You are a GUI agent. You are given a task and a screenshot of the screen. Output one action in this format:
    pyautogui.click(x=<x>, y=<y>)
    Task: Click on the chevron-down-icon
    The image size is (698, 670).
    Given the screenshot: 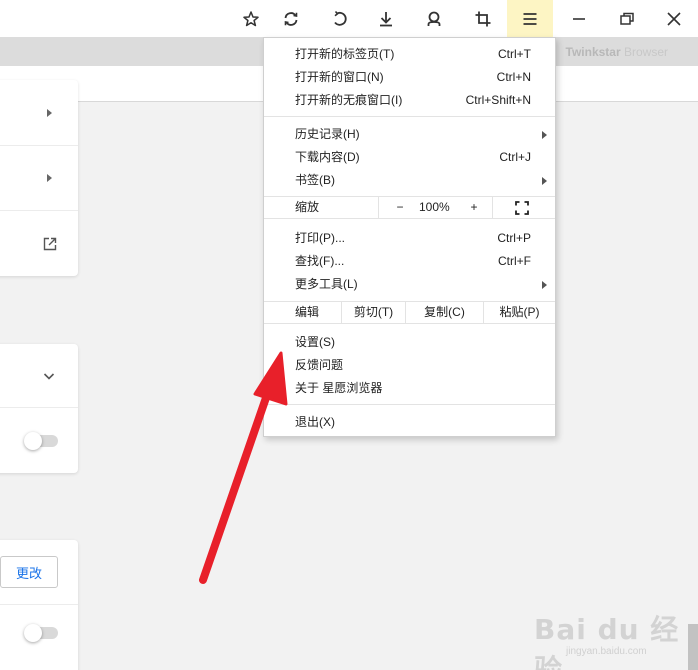 What is the action you would take?
    pyautogui.click(x=49, y=376)
    